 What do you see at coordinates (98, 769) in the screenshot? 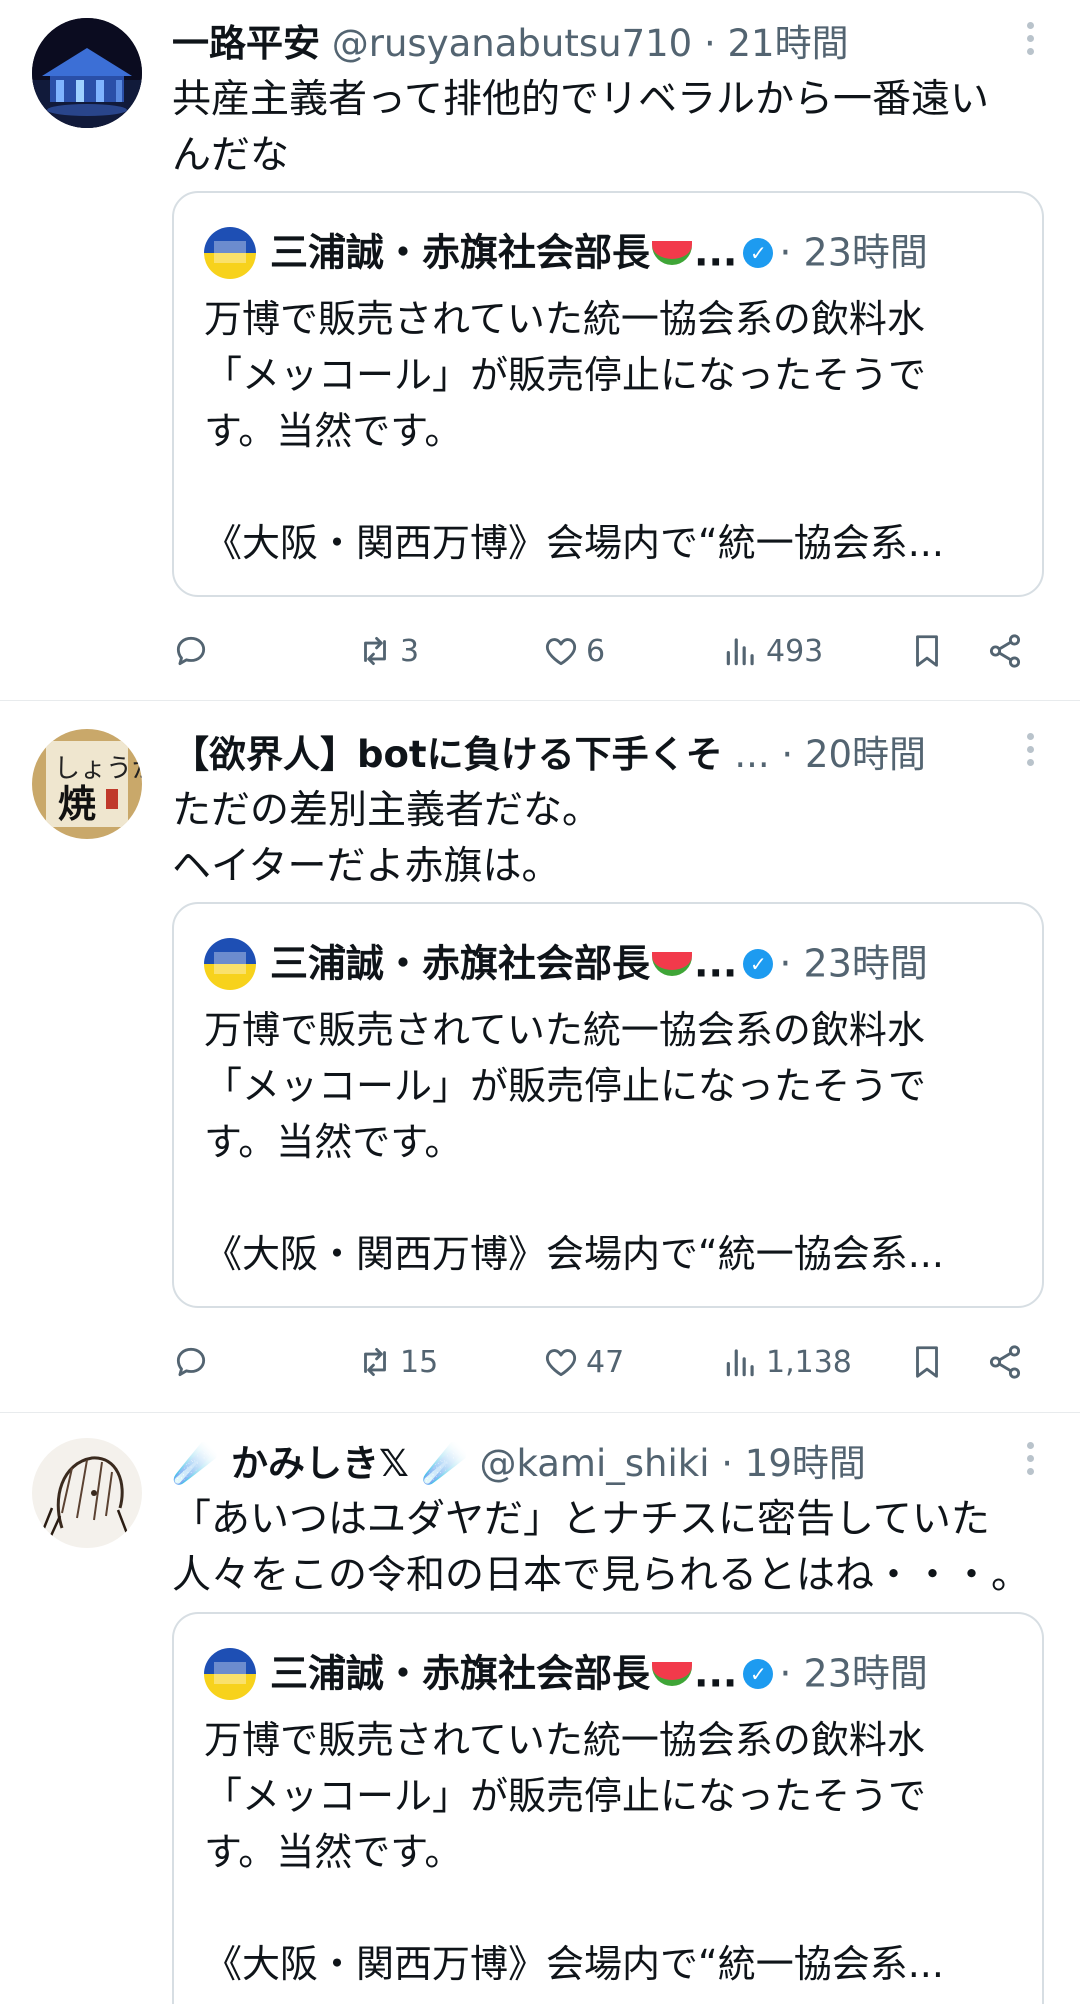
I see `svg-text: しょうが` at bounding box center [98, 769].